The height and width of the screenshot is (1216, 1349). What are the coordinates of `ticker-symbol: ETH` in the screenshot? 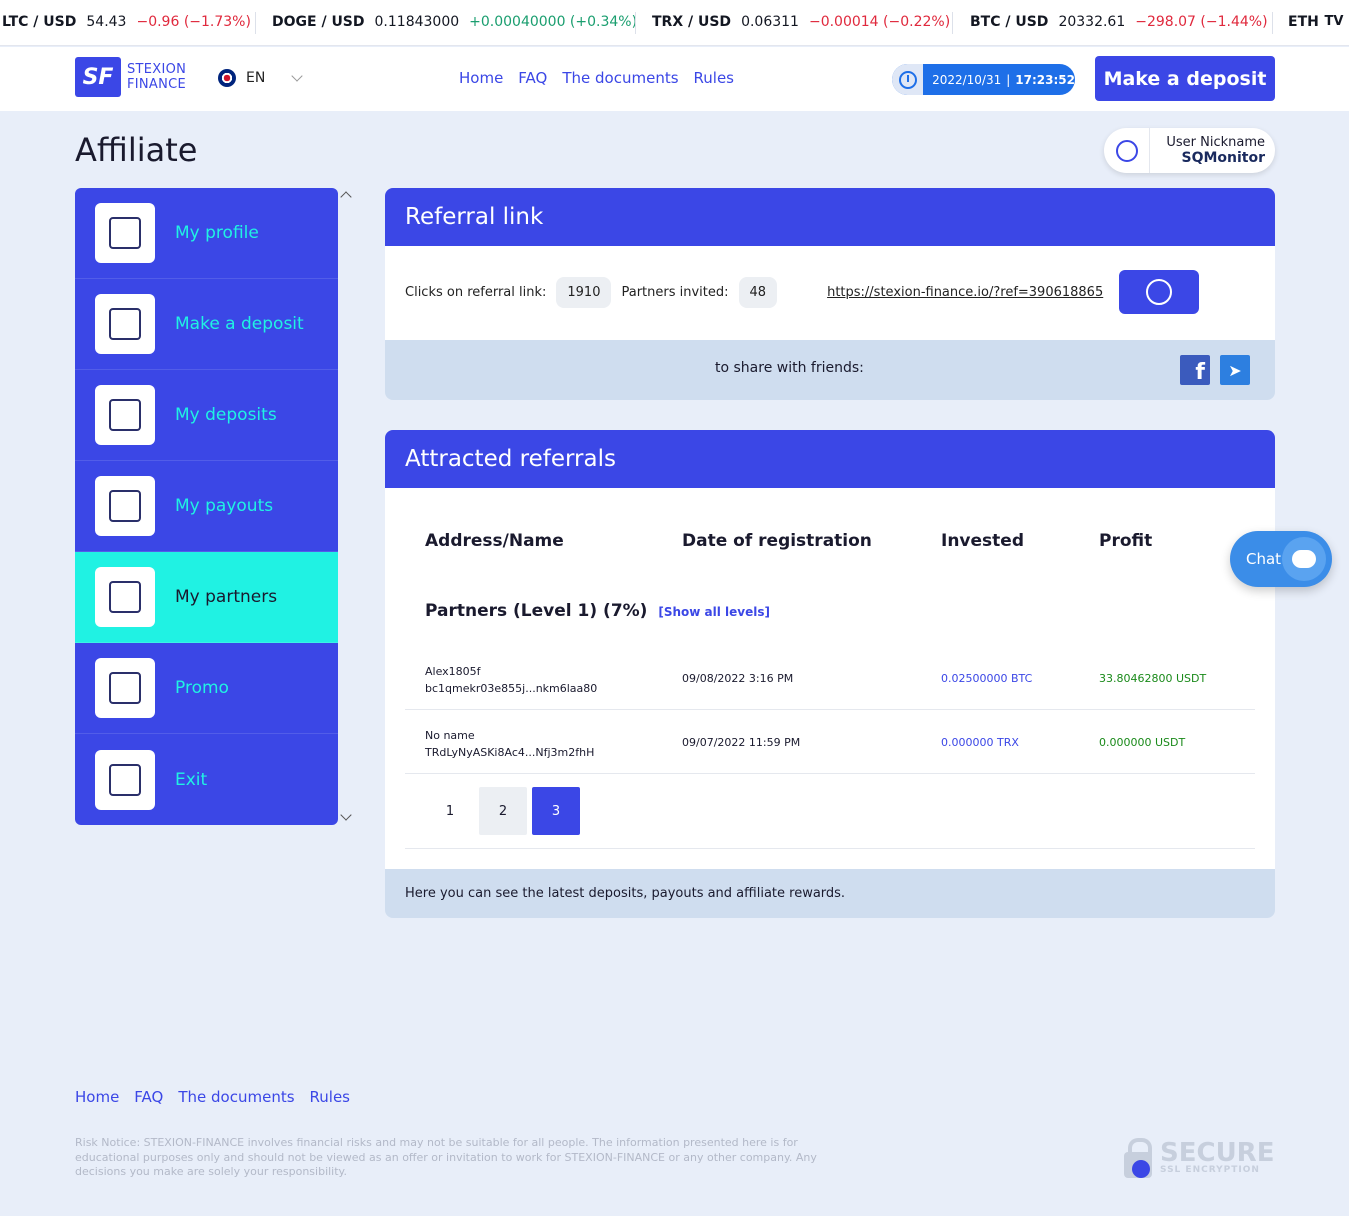 It's located at (1303, 22).